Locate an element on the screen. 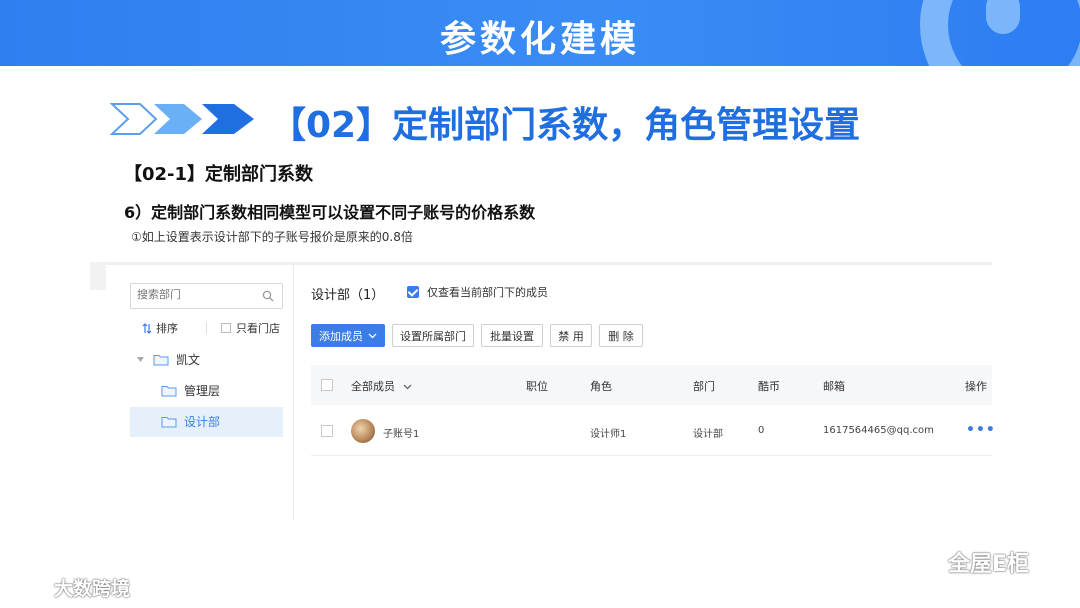 This screenshot has height=608, width=1080. delete-button: 删 除 is located at coordinates (621, 335).